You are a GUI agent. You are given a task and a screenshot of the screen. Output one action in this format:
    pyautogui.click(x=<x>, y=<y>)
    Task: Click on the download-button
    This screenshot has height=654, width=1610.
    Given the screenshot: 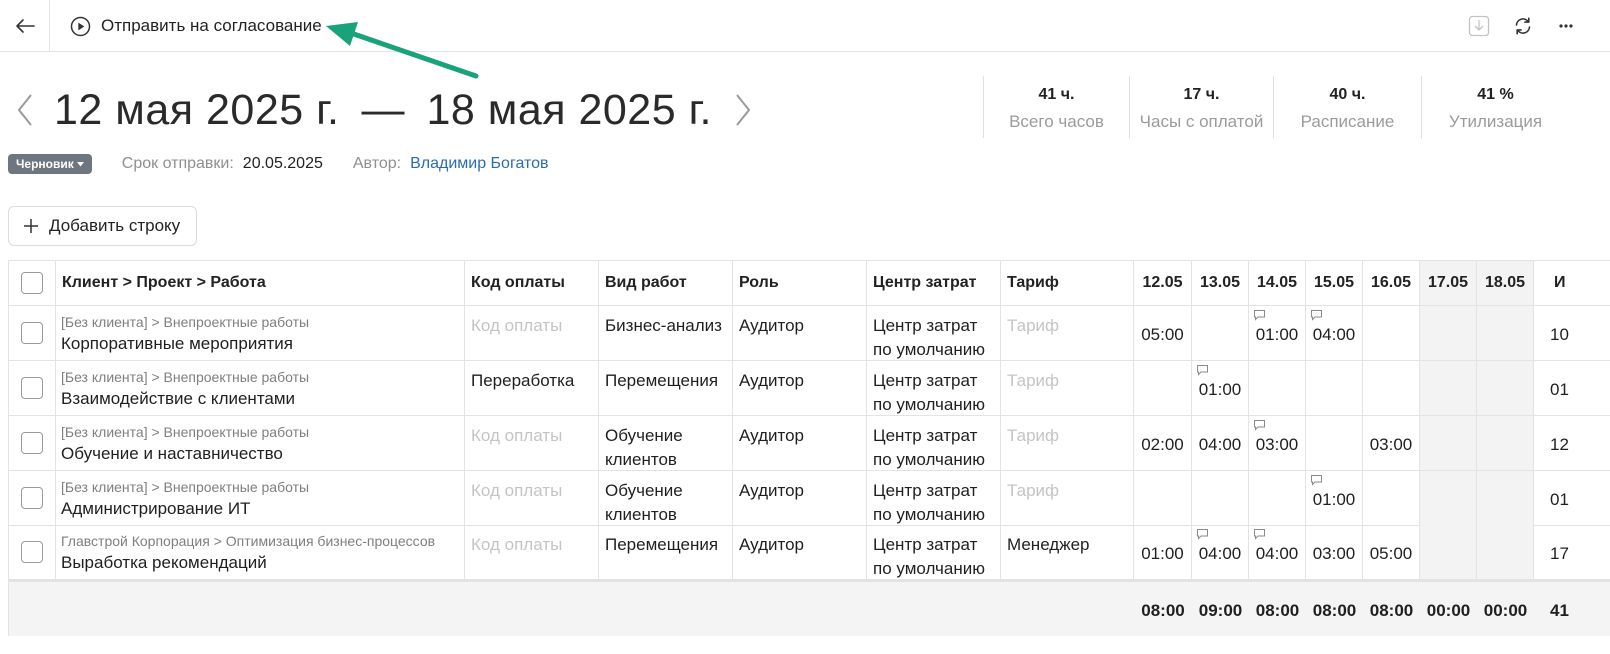 What is the action you would take?
    pyautogui.click(x=1479, y=26)
    